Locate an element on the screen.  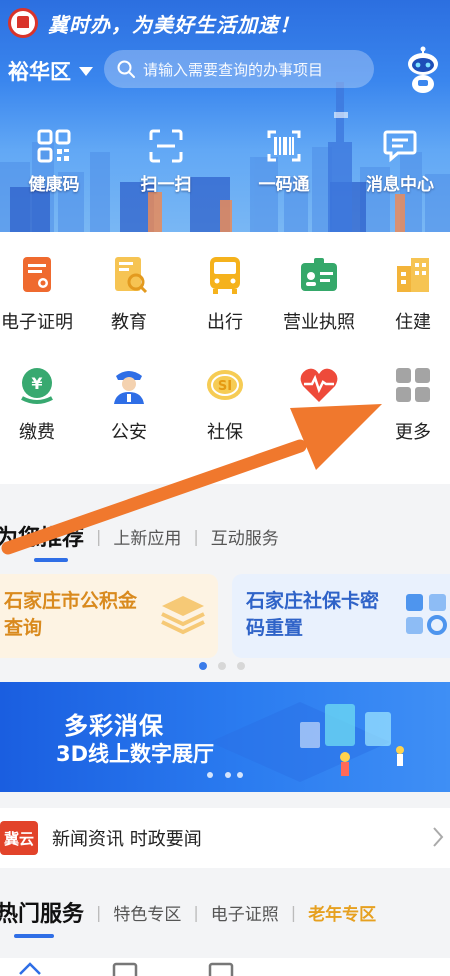
tab-label: 热门服务 is located at coordinates (42, 914).